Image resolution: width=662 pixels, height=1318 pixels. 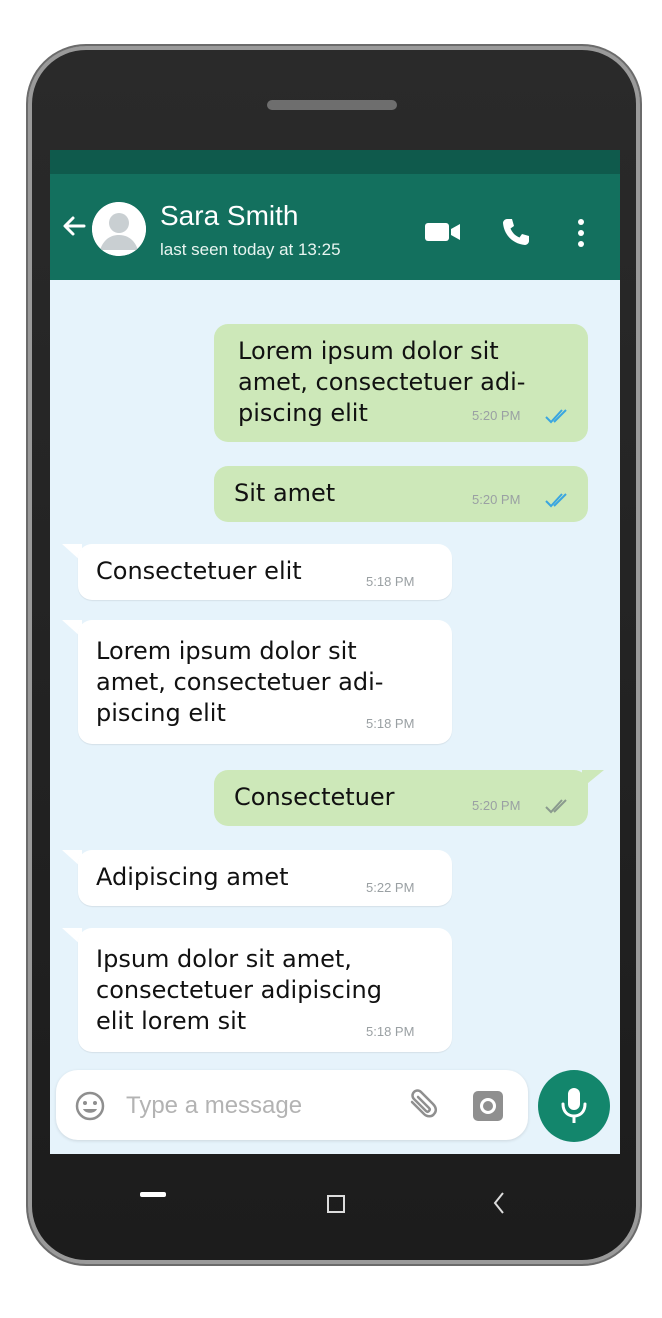 What do you see at coordinates (153, 1195) in the screenshot?
I see `recent-apps-icon` at bounding box center [153, 1195].